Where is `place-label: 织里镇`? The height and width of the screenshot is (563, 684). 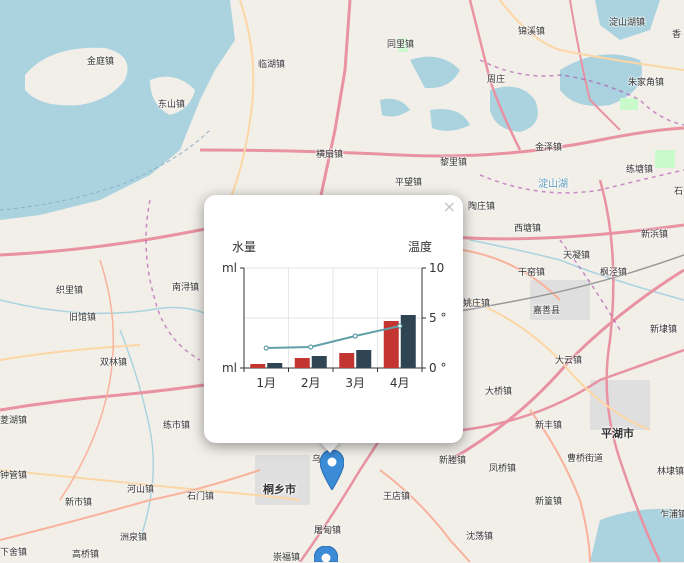
place-label: 织里镇 is located at coordinates (70, 291).